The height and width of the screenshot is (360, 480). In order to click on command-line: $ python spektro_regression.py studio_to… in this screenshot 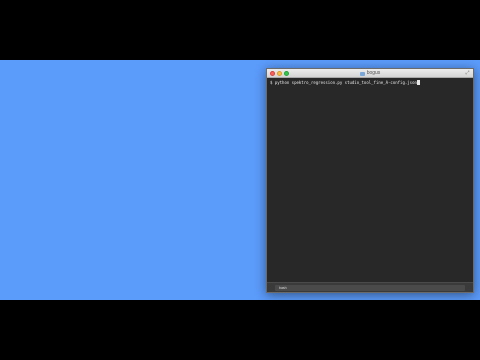, I will do `click(370, 83)`.